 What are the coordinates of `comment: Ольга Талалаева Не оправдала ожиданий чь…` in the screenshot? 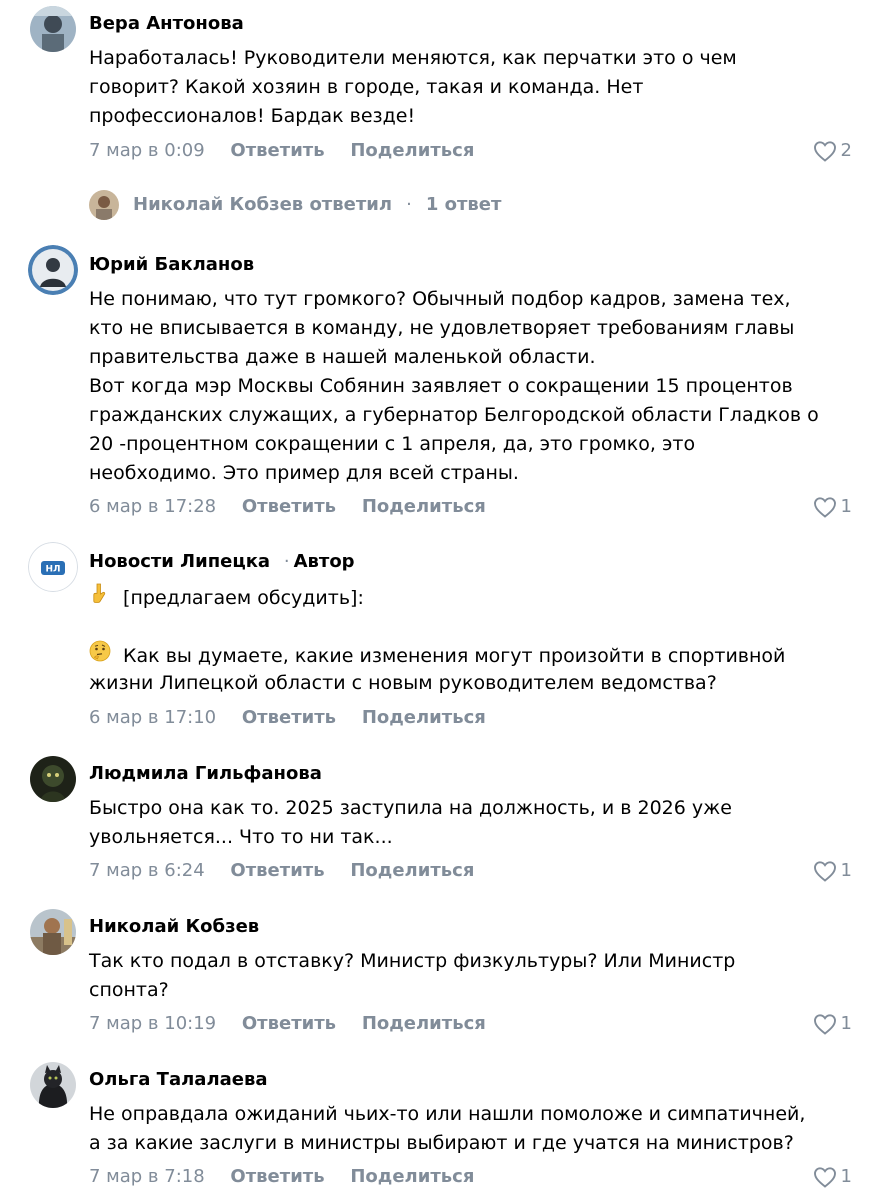 It's located at (437, 1128).